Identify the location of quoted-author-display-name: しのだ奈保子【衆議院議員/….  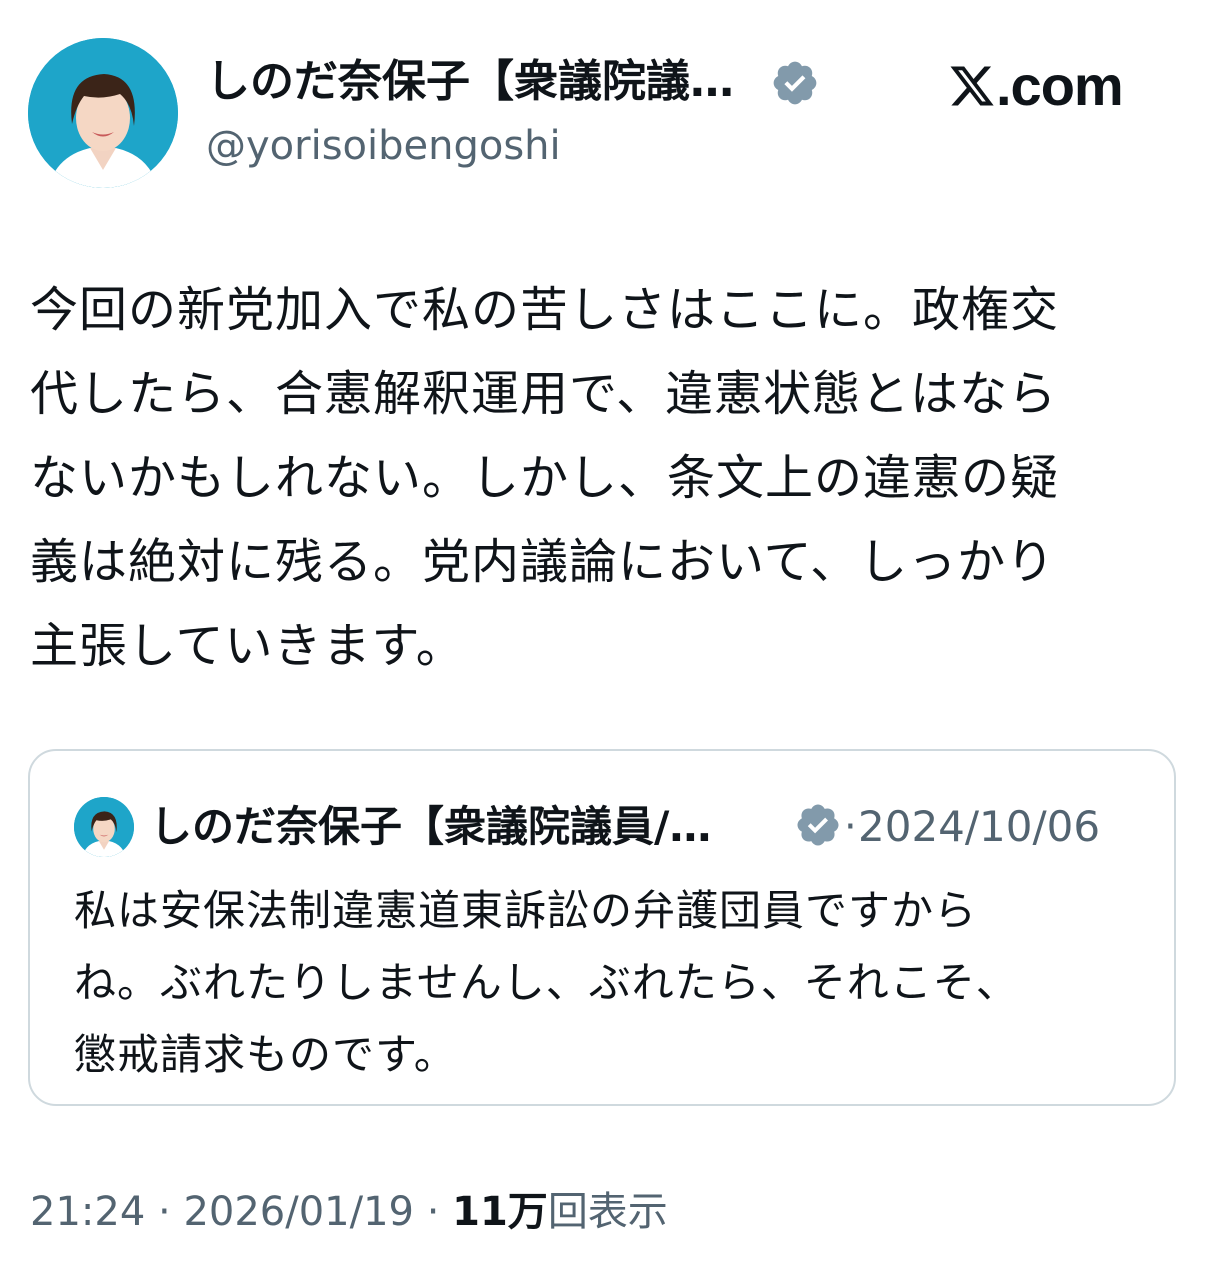
(431, 826).